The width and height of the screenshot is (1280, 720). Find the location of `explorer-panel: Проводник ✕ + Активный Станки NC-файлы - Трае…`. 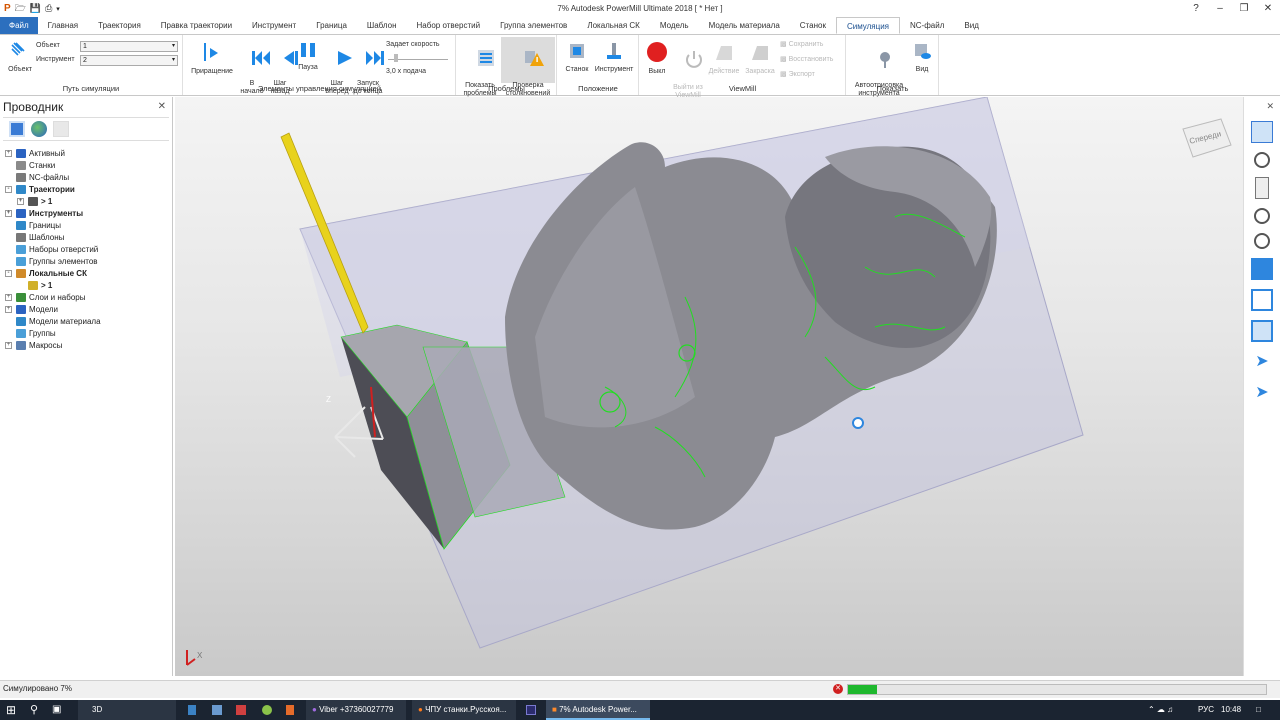

explorer-panel: Проводник ✕ + Активный Станки NC-файлы - Трае… is located at coordinates (86, 386).